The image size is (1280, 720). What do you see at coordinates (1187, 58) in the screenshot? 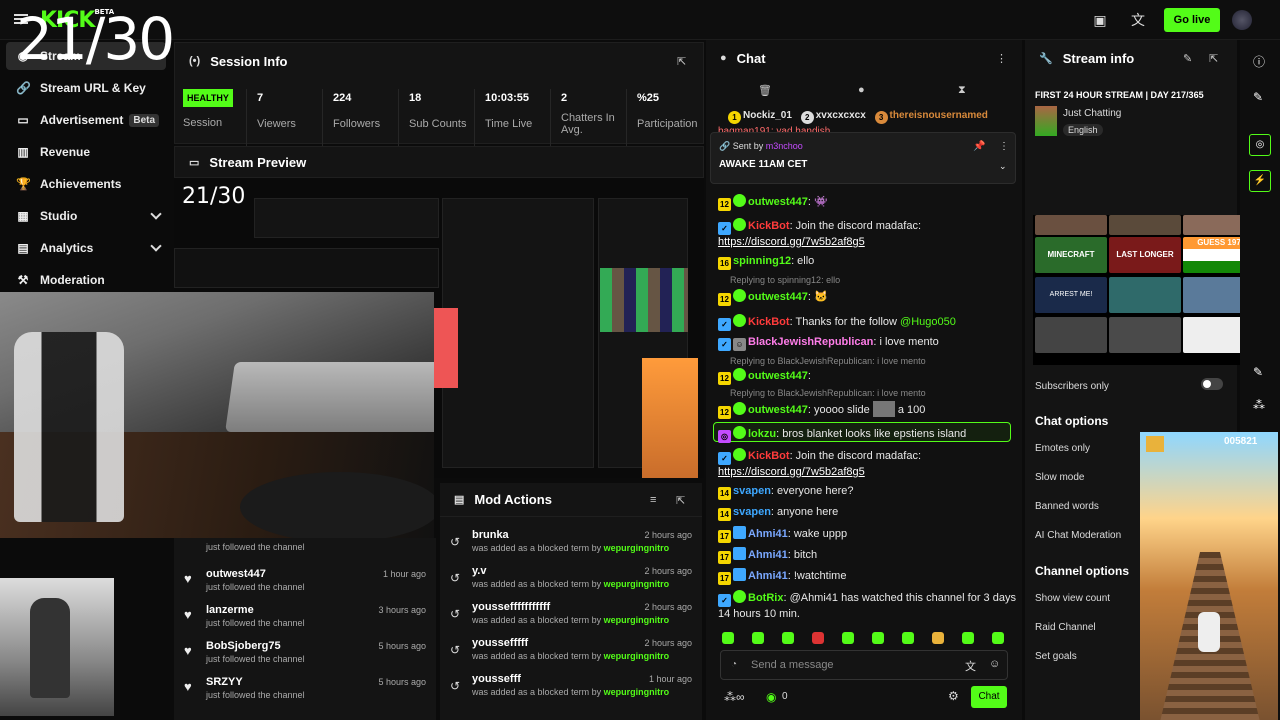
I see `edit-icon: ✎` at bounding box center [1187, 58].